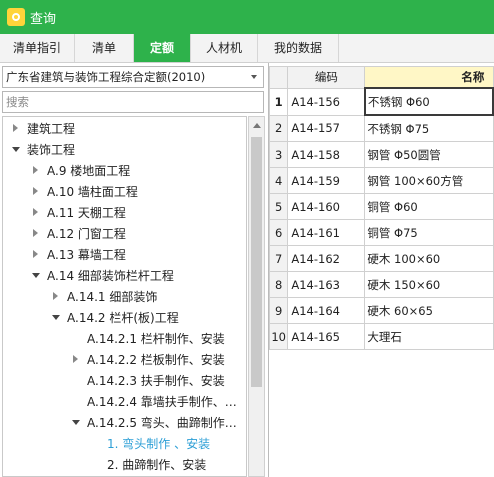 The height and width of the screenshot is (477, 494). I want to click on row-index-cell: 9, so click(279, 310).